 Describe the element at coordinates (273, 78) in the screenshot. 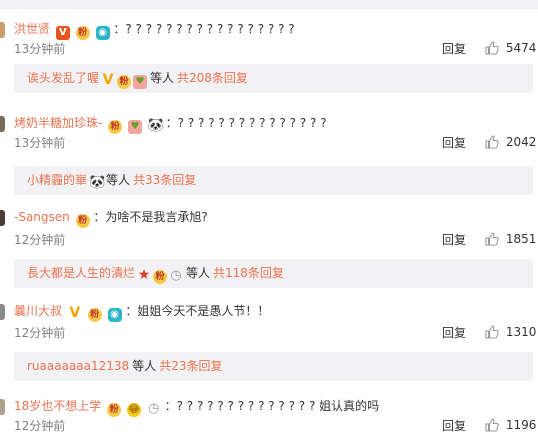

I see `sub-reply-box: 诶头发乱了喔 V 粉 ♥ 等人 共208条回复` at that location.